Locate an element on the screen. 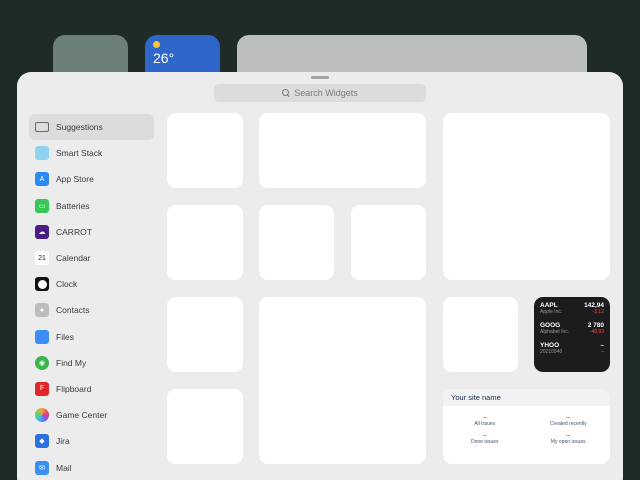  jira-icon: ◆ is located at coordinates (42, 441).